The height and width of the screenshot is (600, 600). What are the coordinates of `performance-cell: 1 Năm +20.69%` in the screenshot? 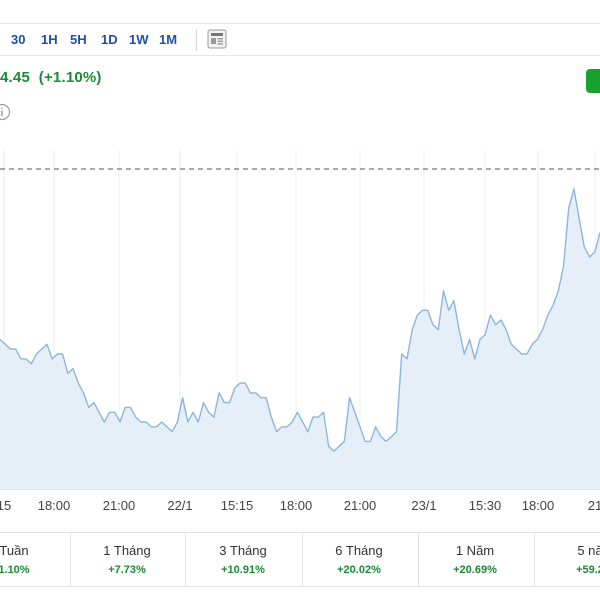 It's located at (475, 559).